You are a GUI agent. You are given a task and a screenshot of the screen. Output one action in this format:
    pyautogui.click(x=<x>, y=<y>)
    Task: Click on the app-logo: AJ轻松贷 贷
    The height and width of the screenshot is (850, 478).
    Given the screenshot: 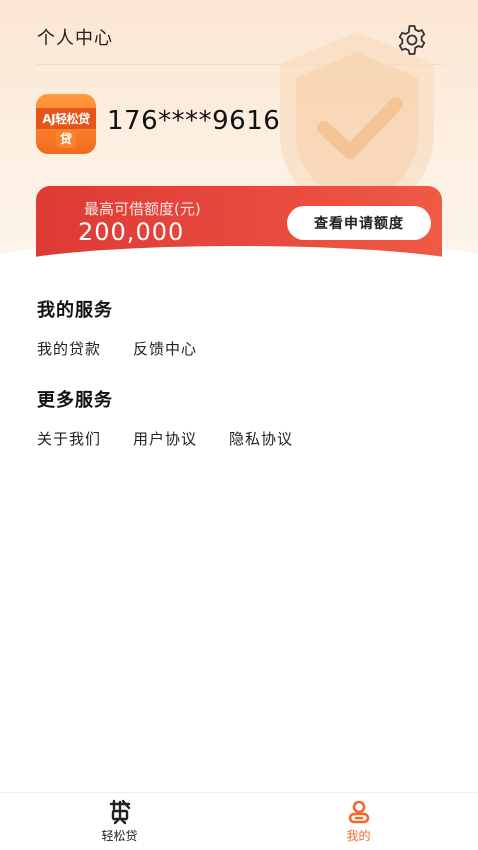 What is the action you would take?
    pyautogui.click(x=66, y=124)
    